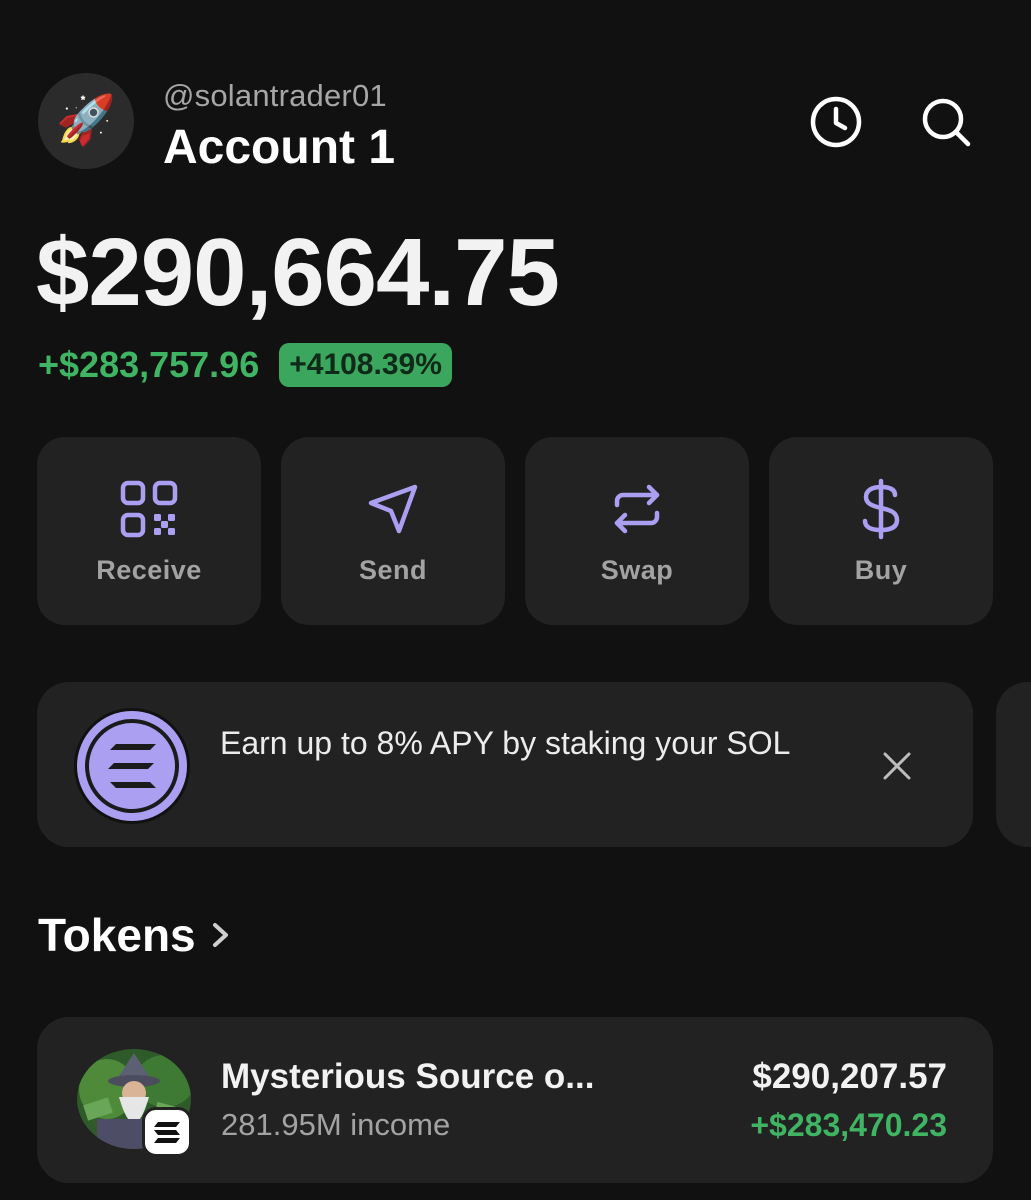 The height and width of the screenshot is (1200, 1031). I want to click on solana-icon, so click(167, 1132).